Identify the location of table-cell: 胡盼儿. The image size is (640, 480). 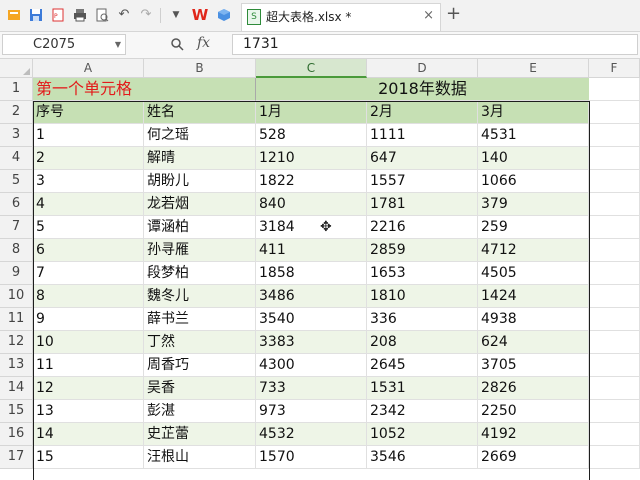
(200, 181).